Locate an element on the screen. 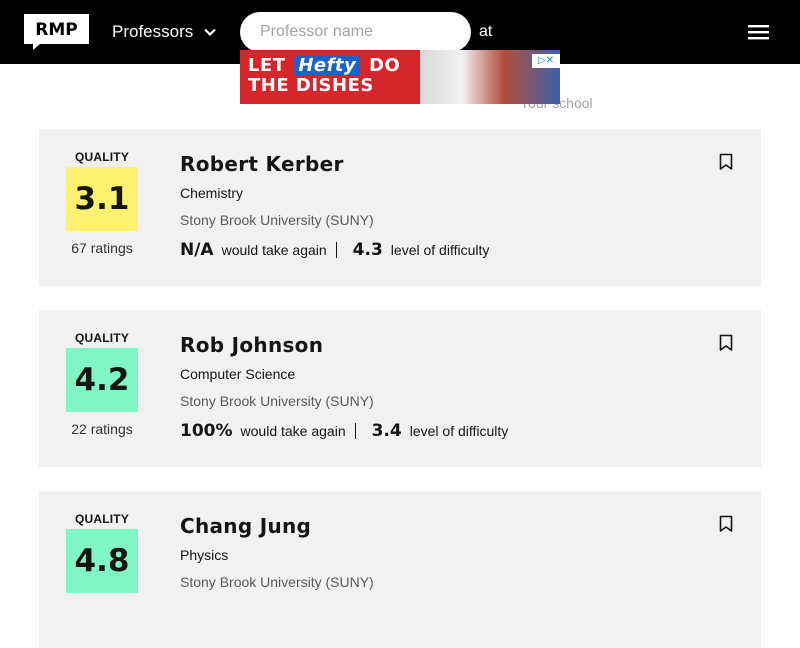 The height and width of the screenshot is (648, 800). ratings-count: 67 ratings is located at coordinates (102, 248).